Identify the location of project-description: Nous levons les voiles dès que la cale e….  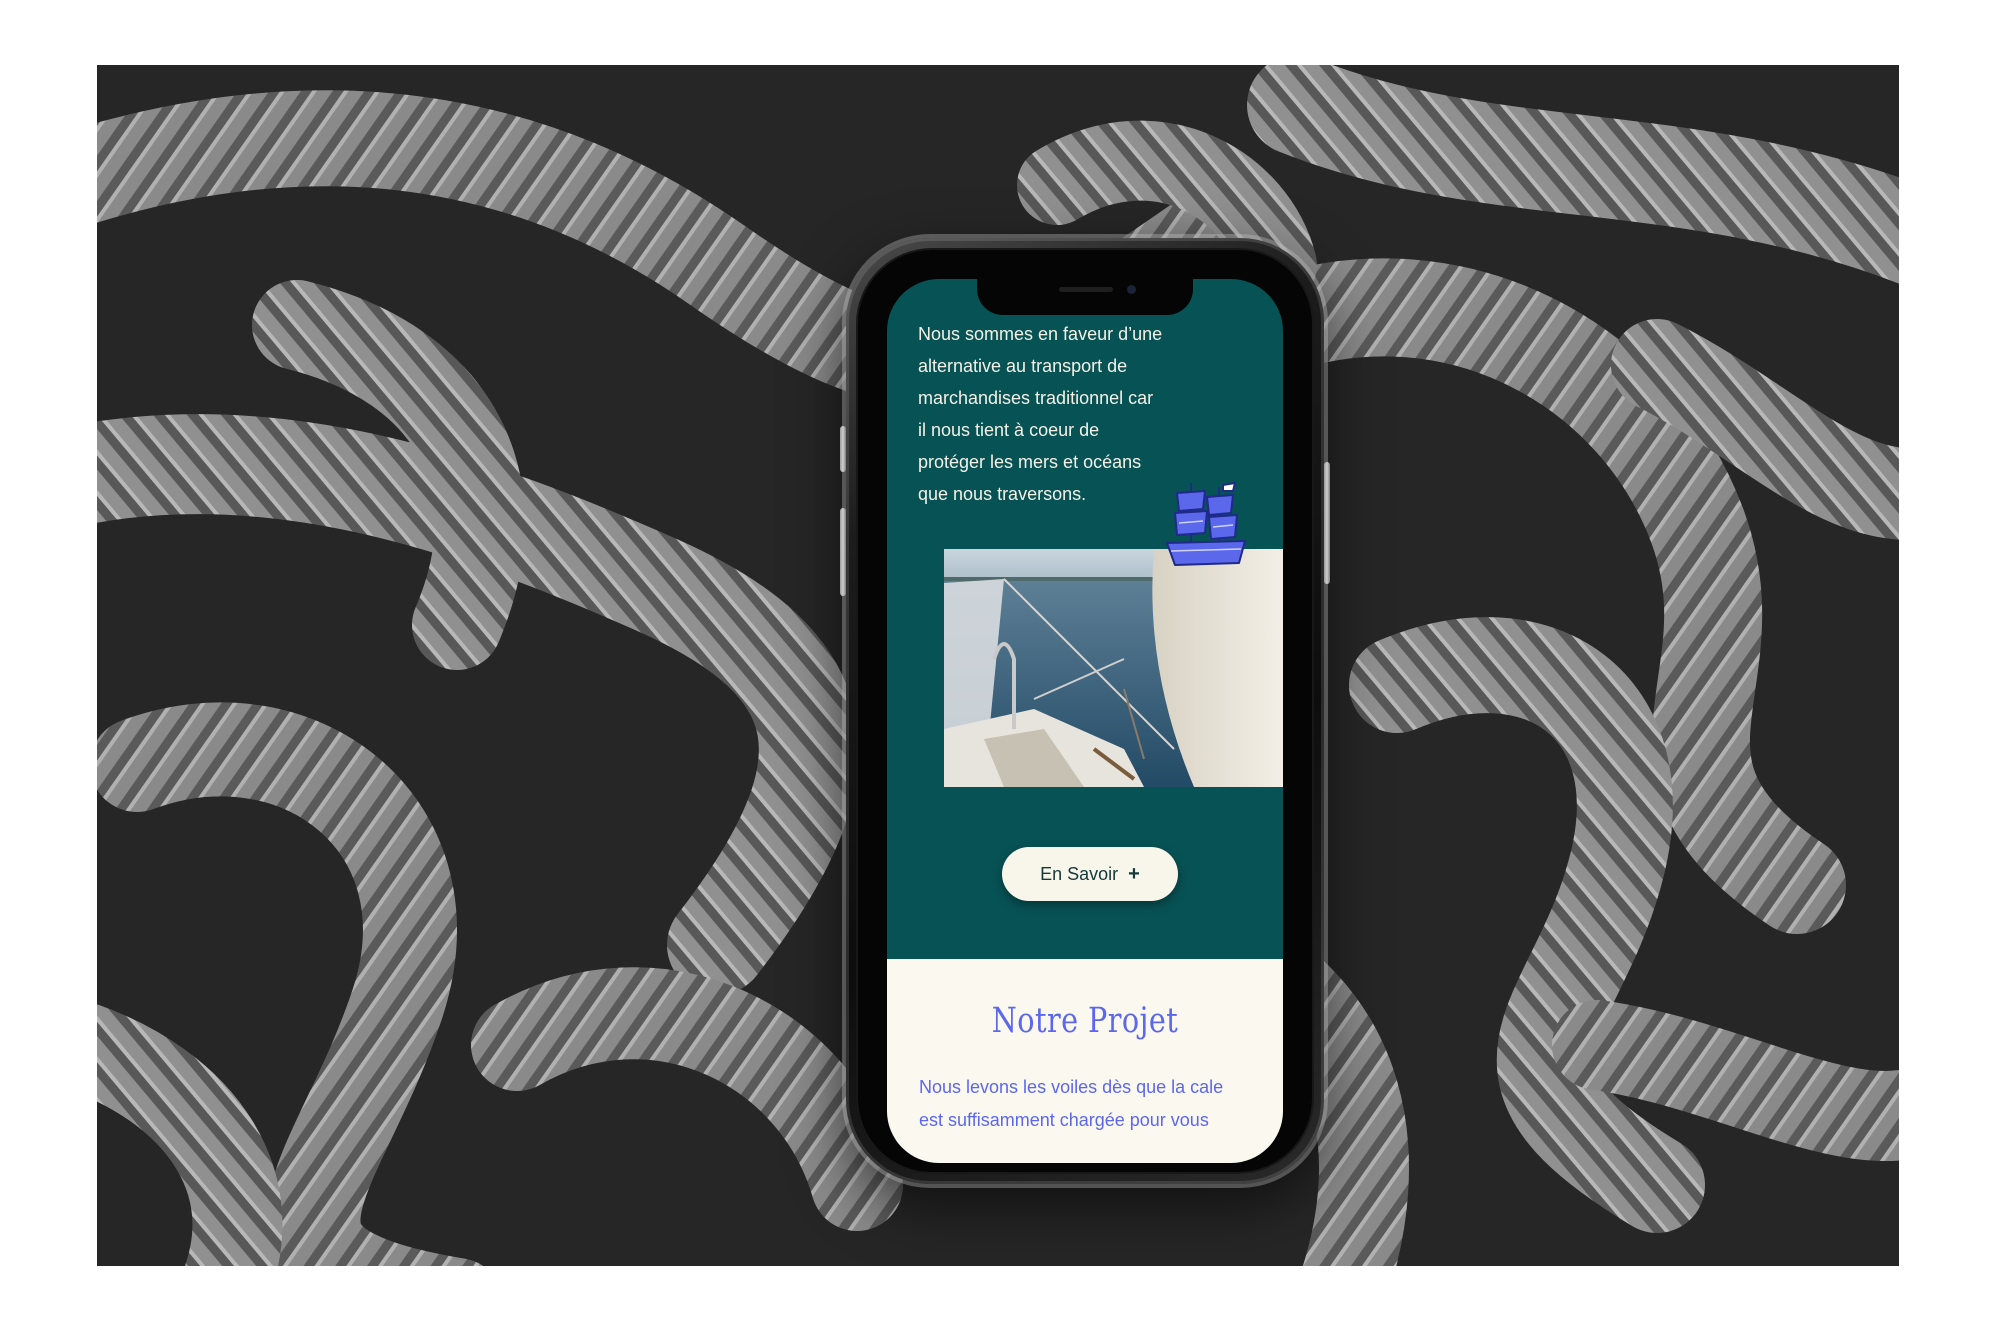
(1071, 1103).